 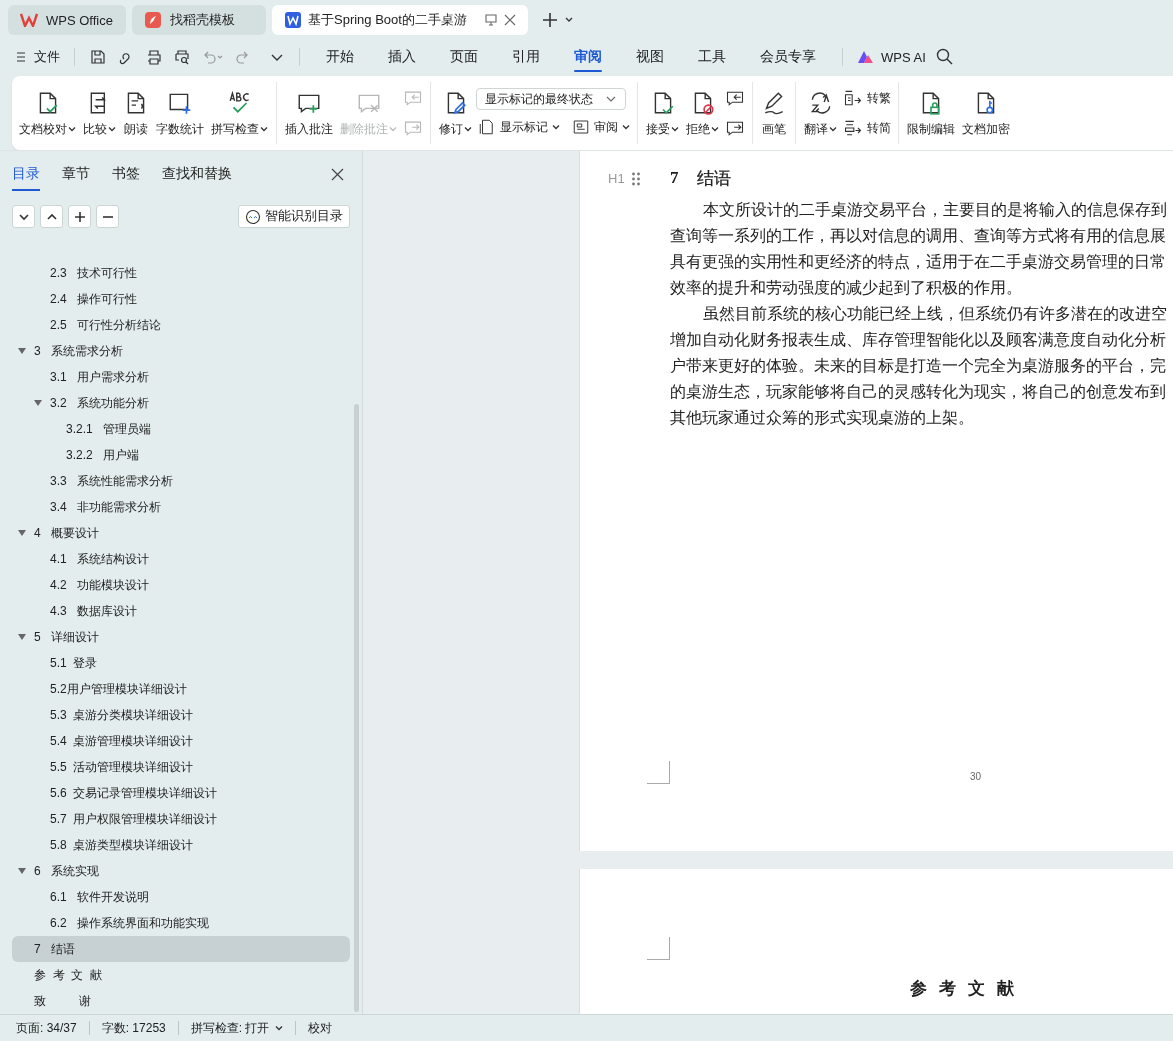 What do you see at coordinates (111, 481) in the screenshot?
I see `toc-entry-text: 3.3 系统性能需求分析` at bounding box center [111, 481].